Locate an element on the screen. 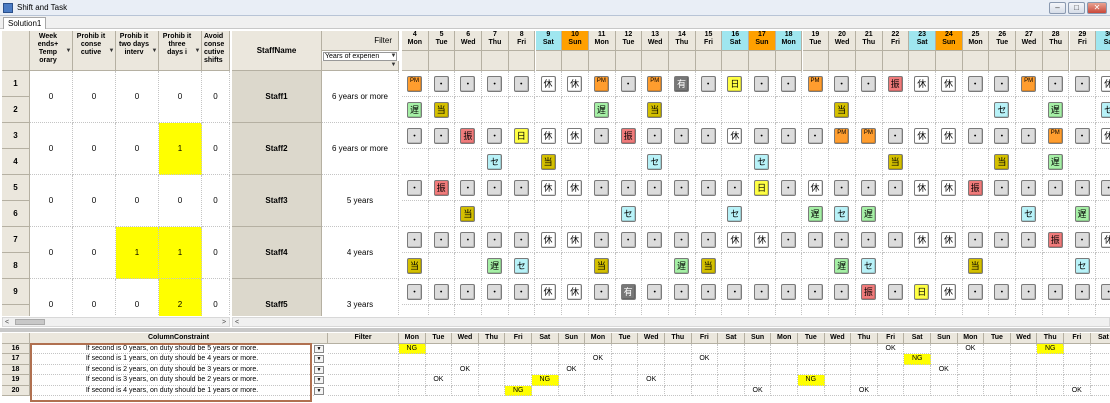 This screenshot has width=1110, height=403. shift-box: 日 is located at coordinates (762, 188).